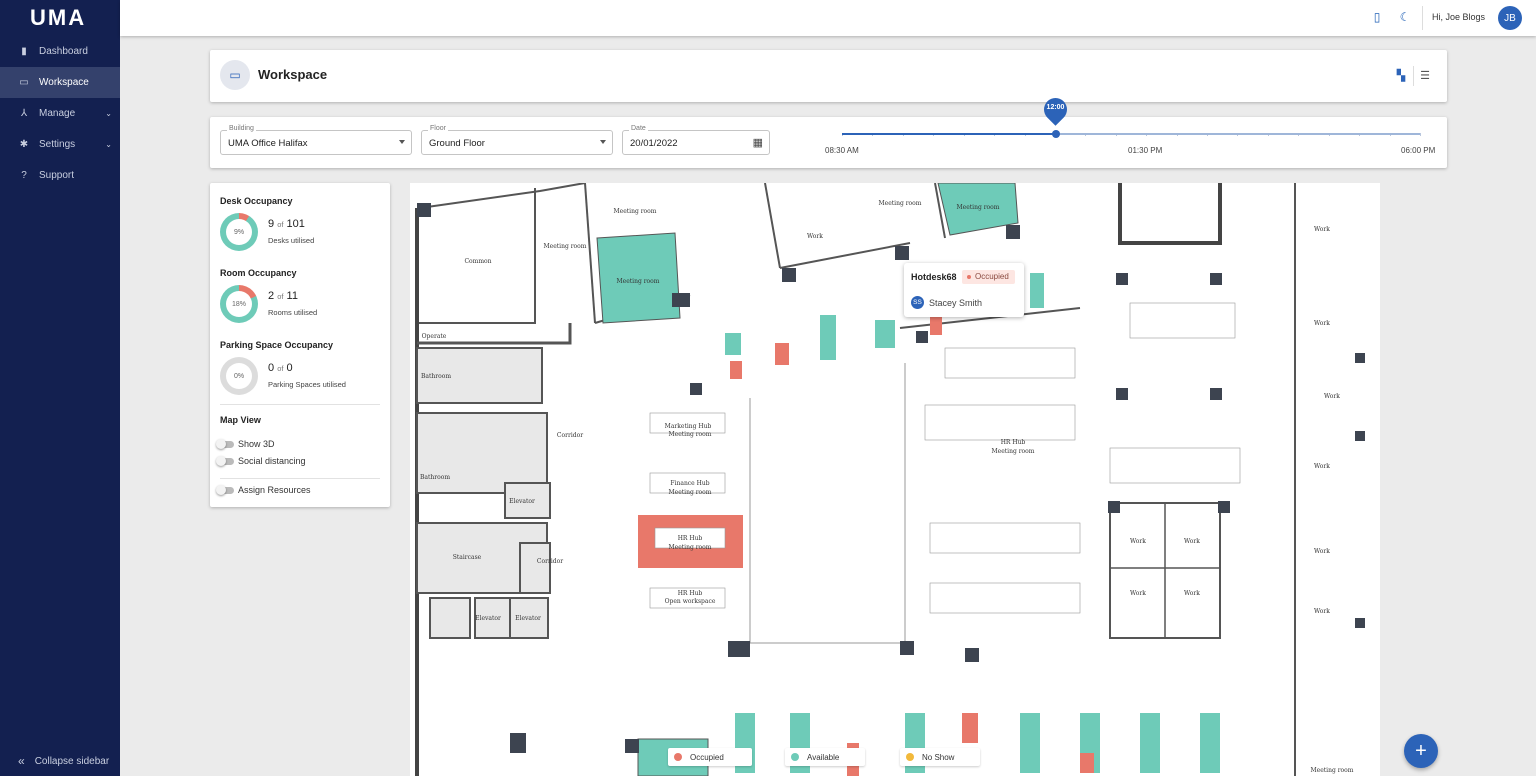 Image resolution: width=1536 pixels, height=776 pixels. Describe the element at coordinates (758, 142) in the screenshot. I see `calendar-icon: ▦` at that location.